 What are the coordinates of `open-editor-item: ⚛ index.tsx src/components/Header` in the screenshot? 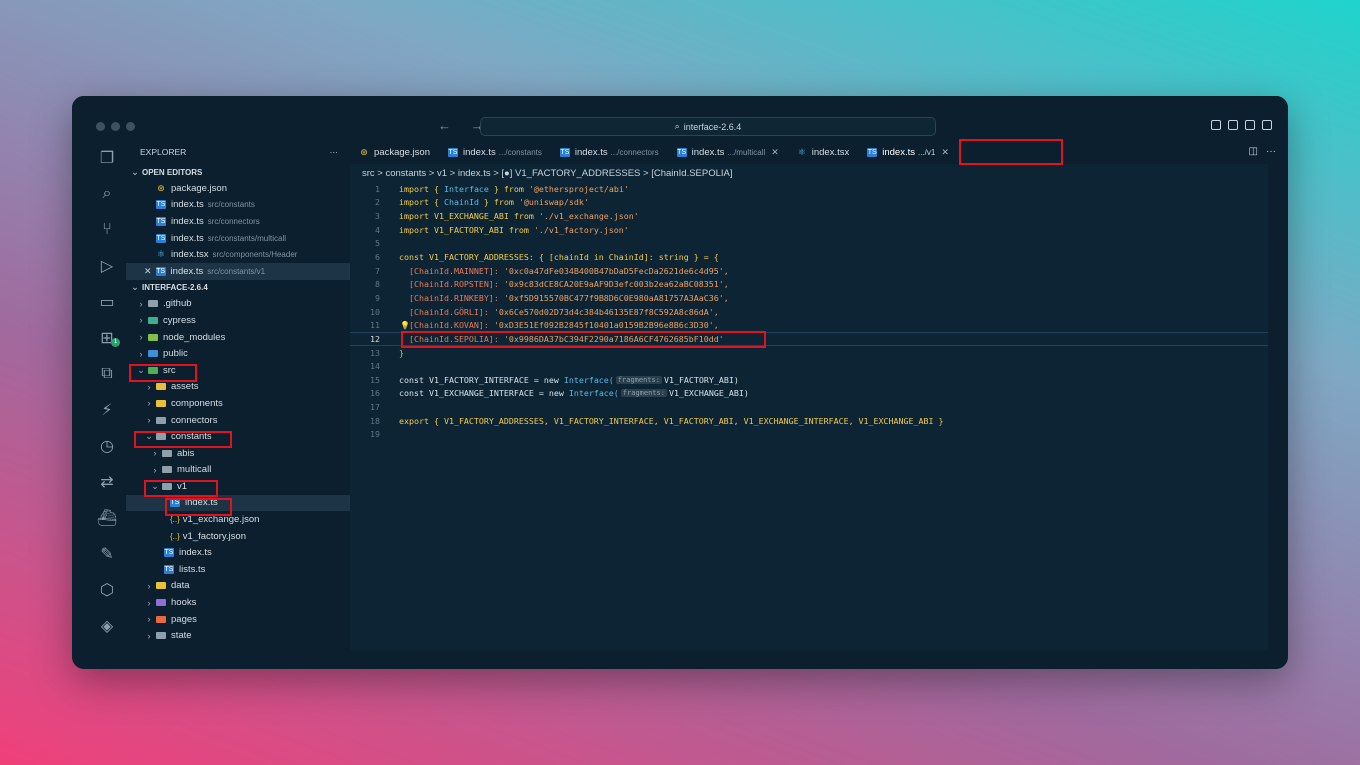 It's located at (238, 254).